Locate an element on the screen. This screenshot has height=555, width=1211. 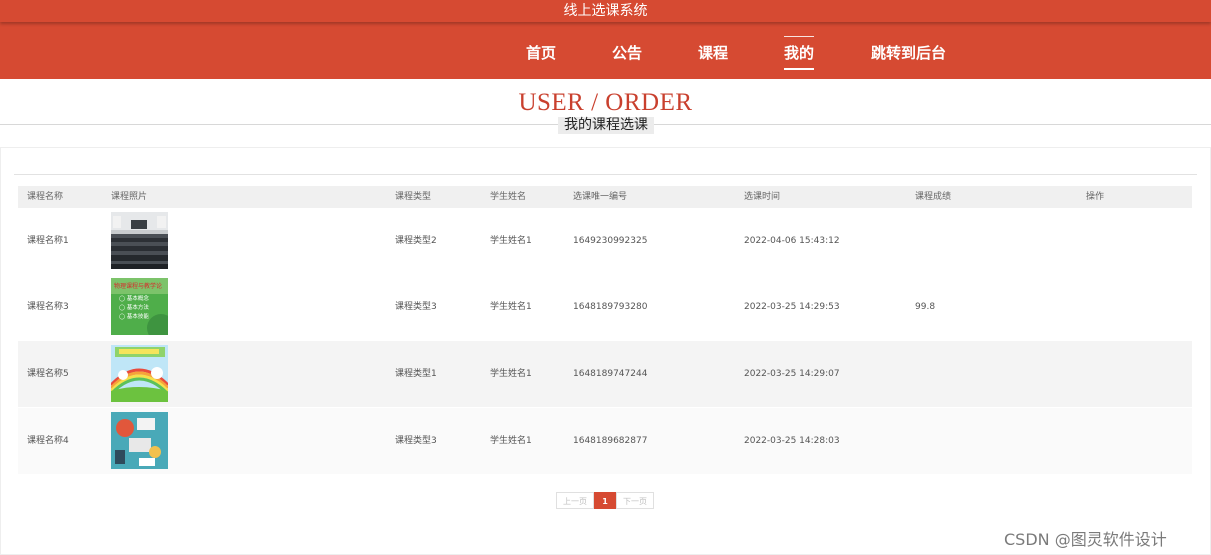
cell-course-name: 课程名称4 is located at coordinates (48, 441).